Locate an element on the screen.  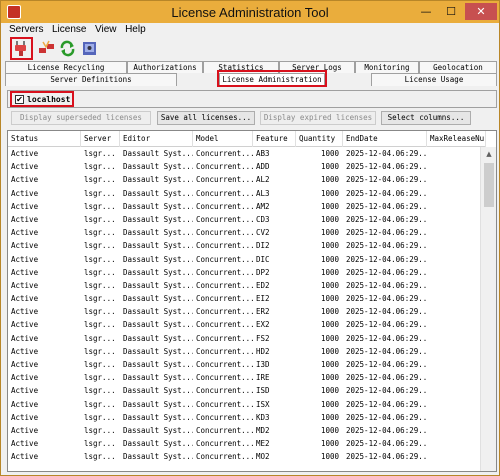
cell-feature: HD2 is located at coordinates (263, 351).